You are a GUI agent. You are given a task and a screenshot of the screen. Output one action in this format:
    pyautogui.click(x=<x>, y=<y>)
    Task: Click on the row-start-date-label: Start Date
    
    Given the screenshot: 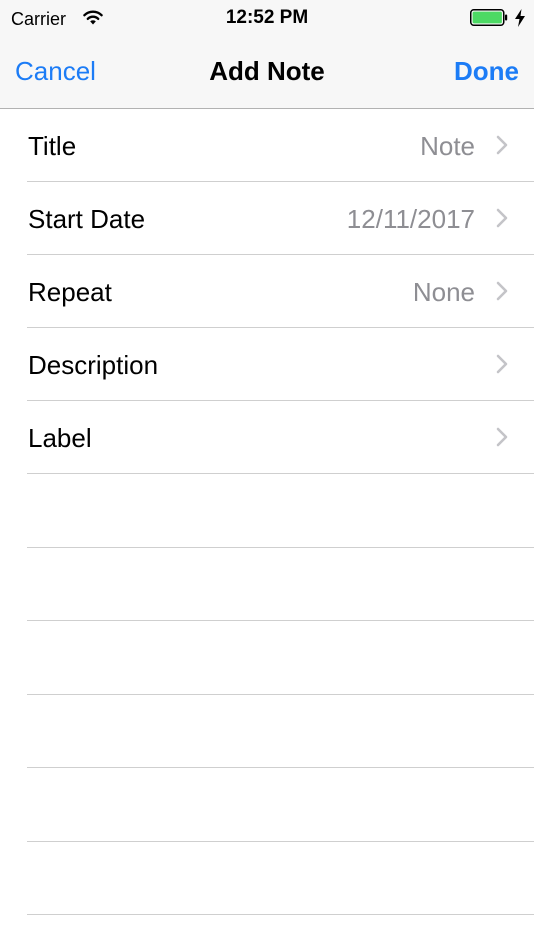 What is the action you would take?
    pyautogui.click(x=87, y=219)
    